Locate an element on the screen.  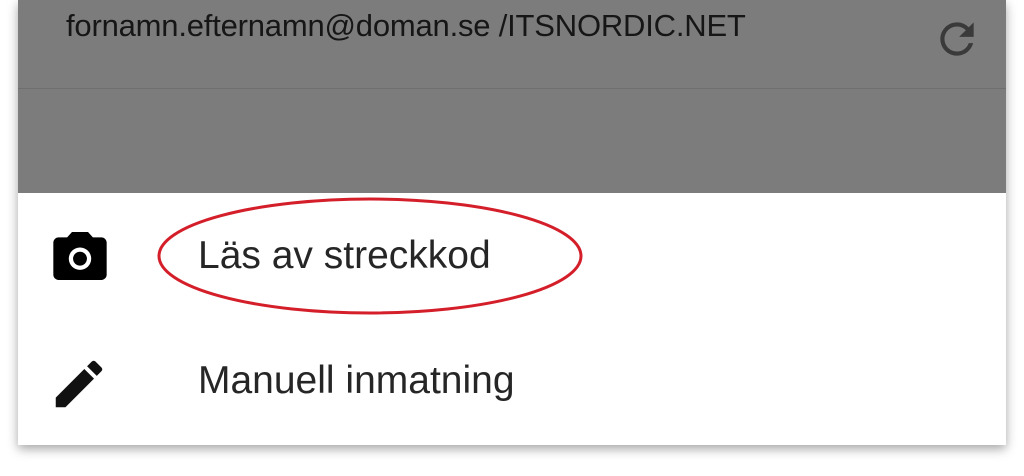
pencil-icon is located at coordinates (80, 385).